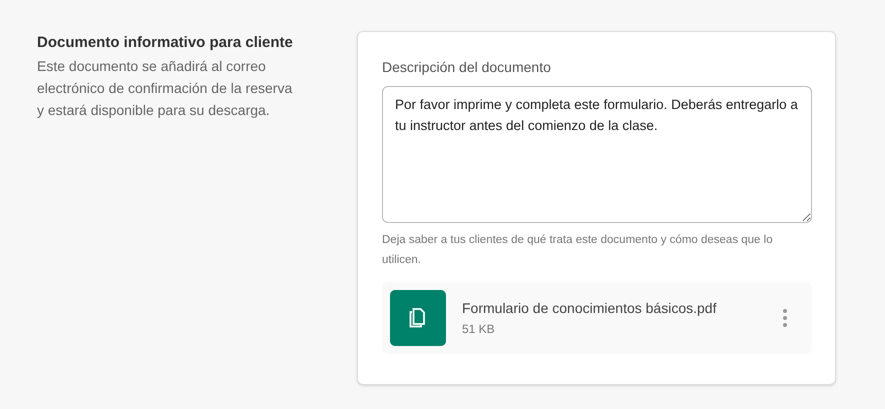 The width and height of the screenshot is (885, 409). I want to click on file-name: Formulario de conocimientos básicos.pdf, so click(590, 308).